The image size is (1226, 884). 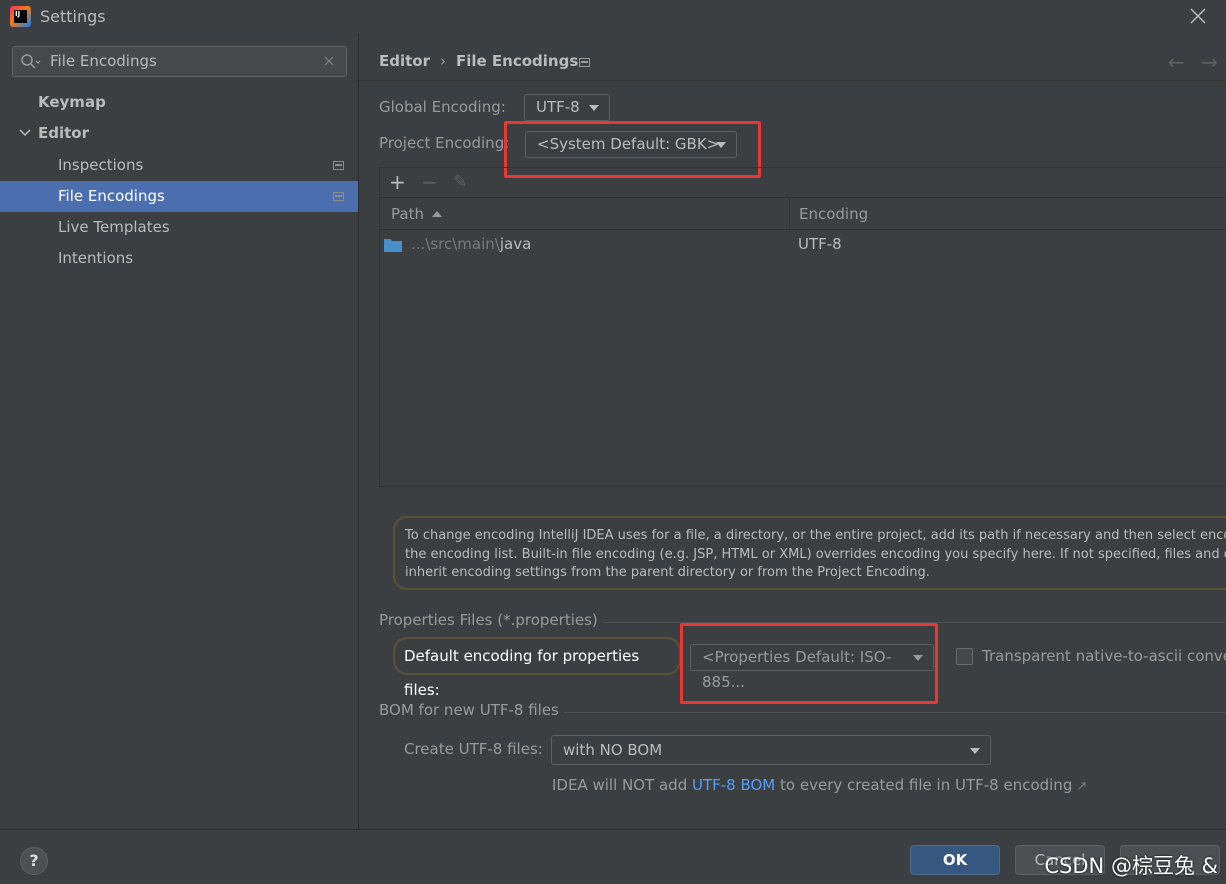 What do you see at coordinates (103, 61) in the screenshot?
I see `search-value: File Encodings` at bounding box center [103, 61].